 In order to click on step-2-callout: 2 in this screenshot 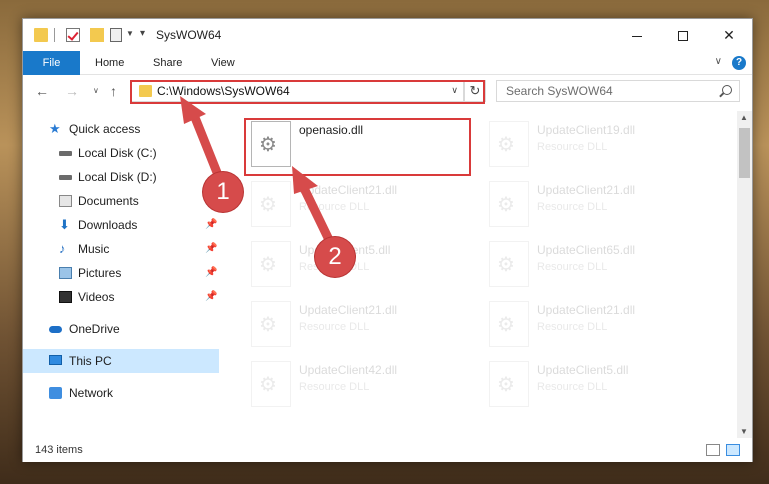, I will do `click(335, 257)`.